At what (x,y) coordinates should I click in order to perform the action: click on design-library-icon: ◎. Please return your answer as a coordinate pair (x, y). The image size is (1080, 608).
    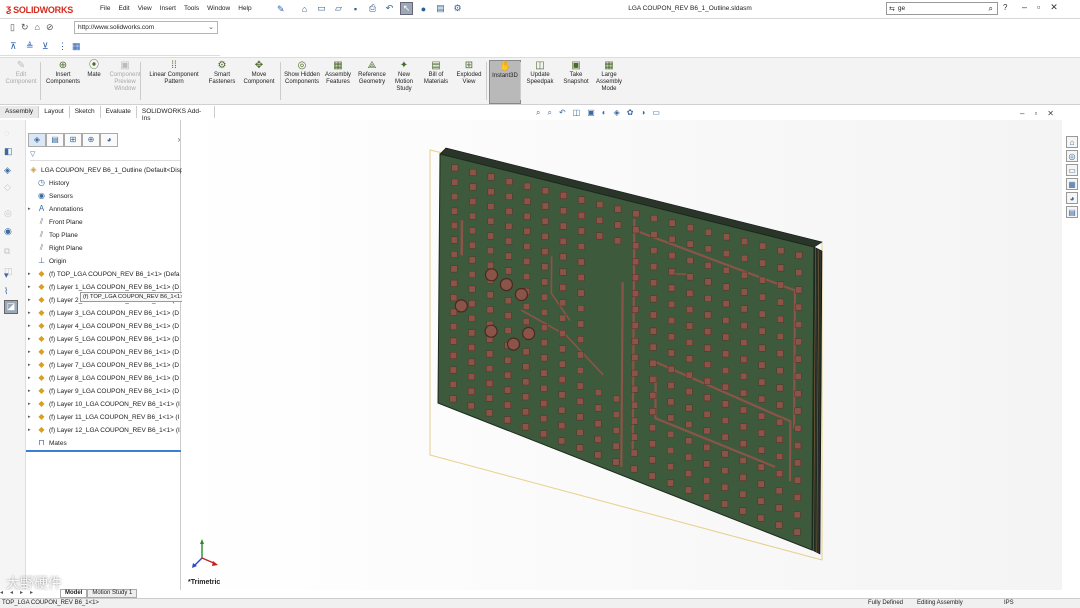
    Looking at the image, I should click on (1072, 156).